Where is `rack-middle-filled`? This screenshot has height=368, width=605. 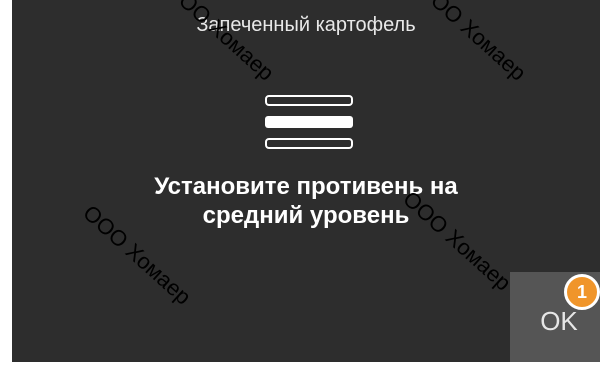 rack-middle-filled is located at coordinates (309, 122).